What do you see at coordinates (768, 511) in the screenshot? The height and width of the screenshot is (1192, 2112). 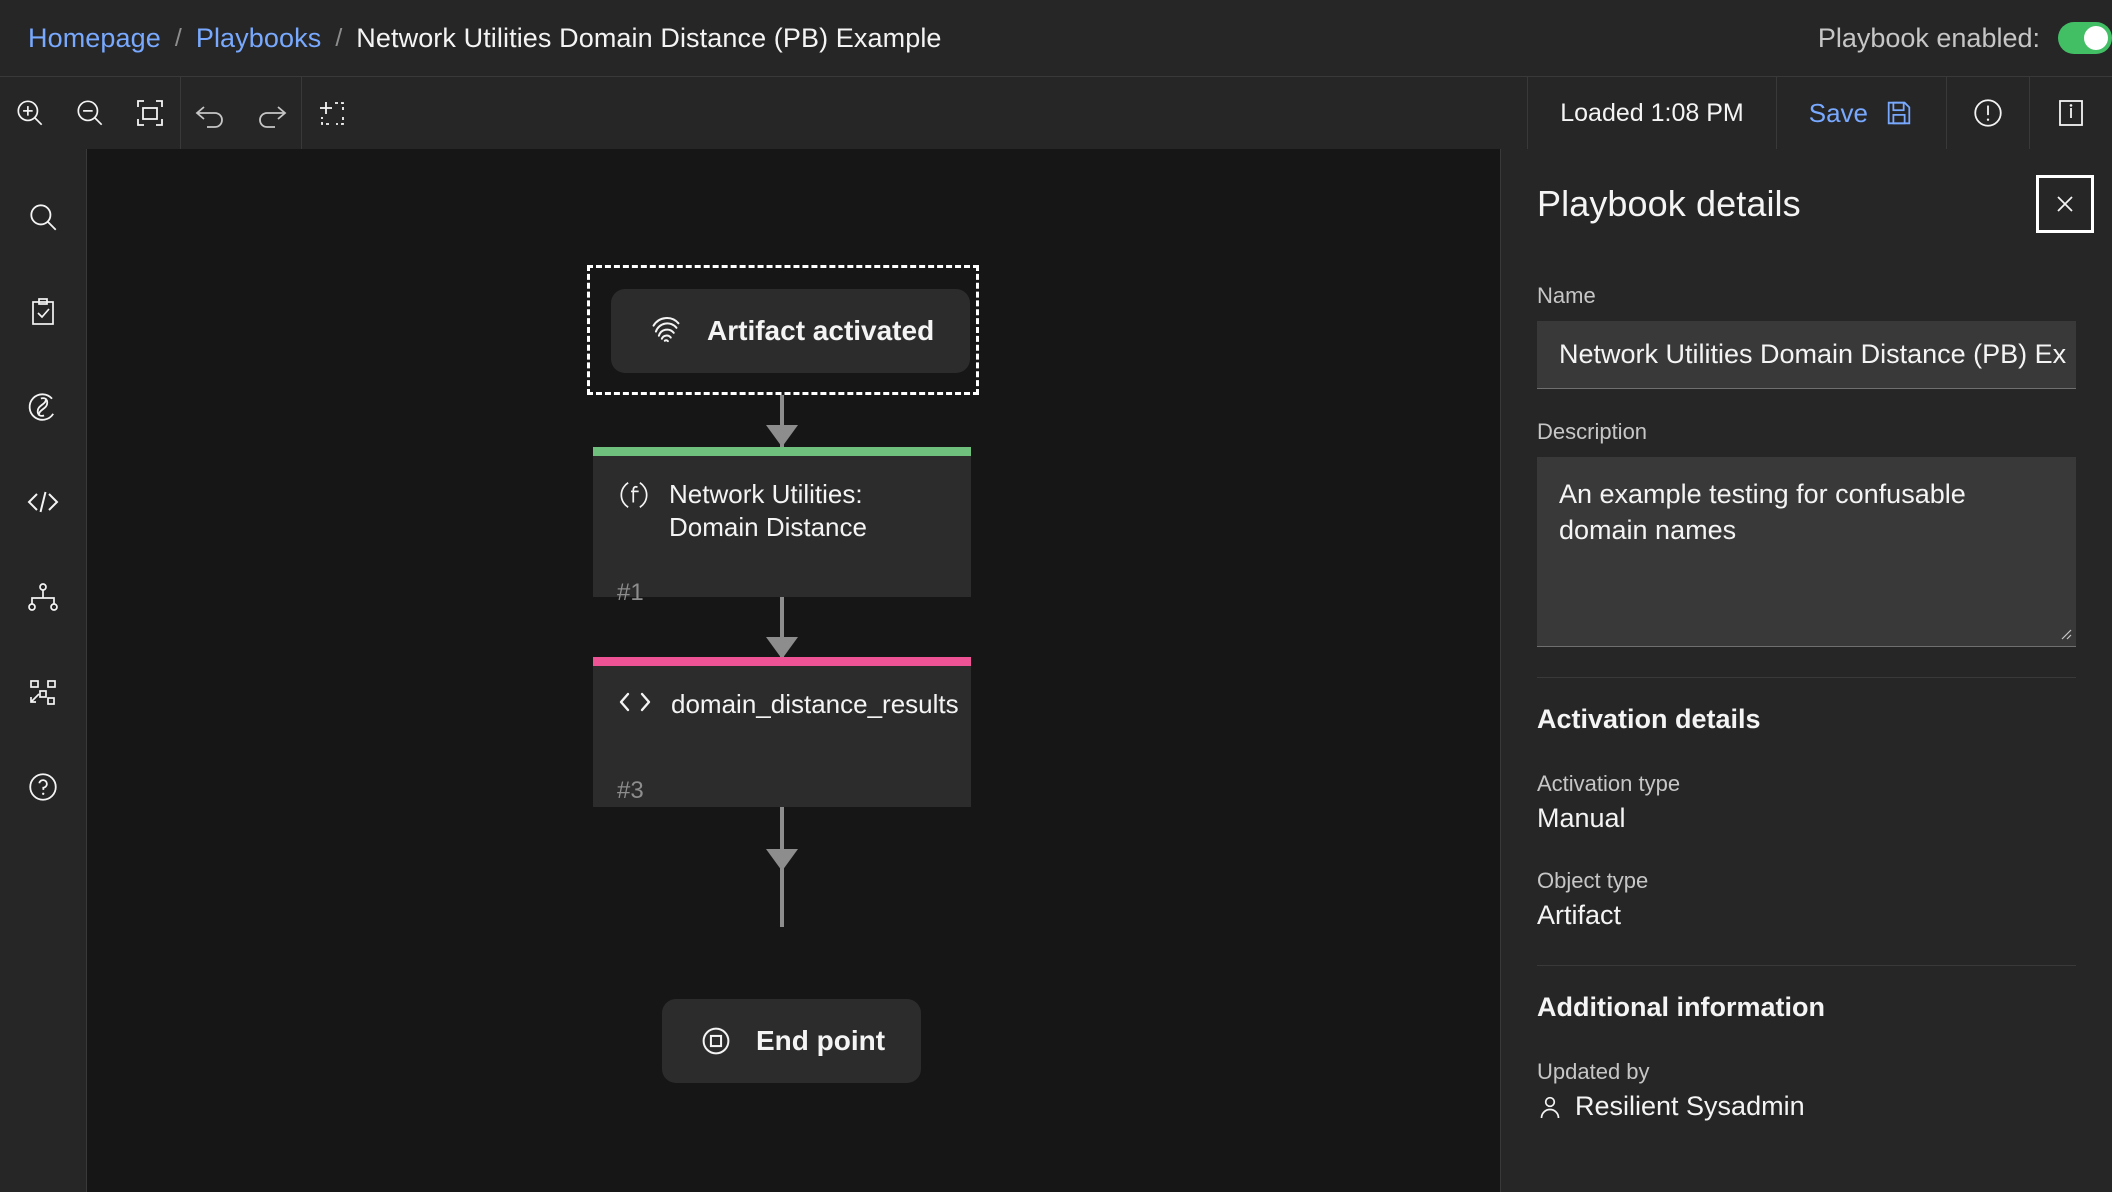 I see `node-label: Network Utilities: Domain Distance` at bounding box center [768, 511].